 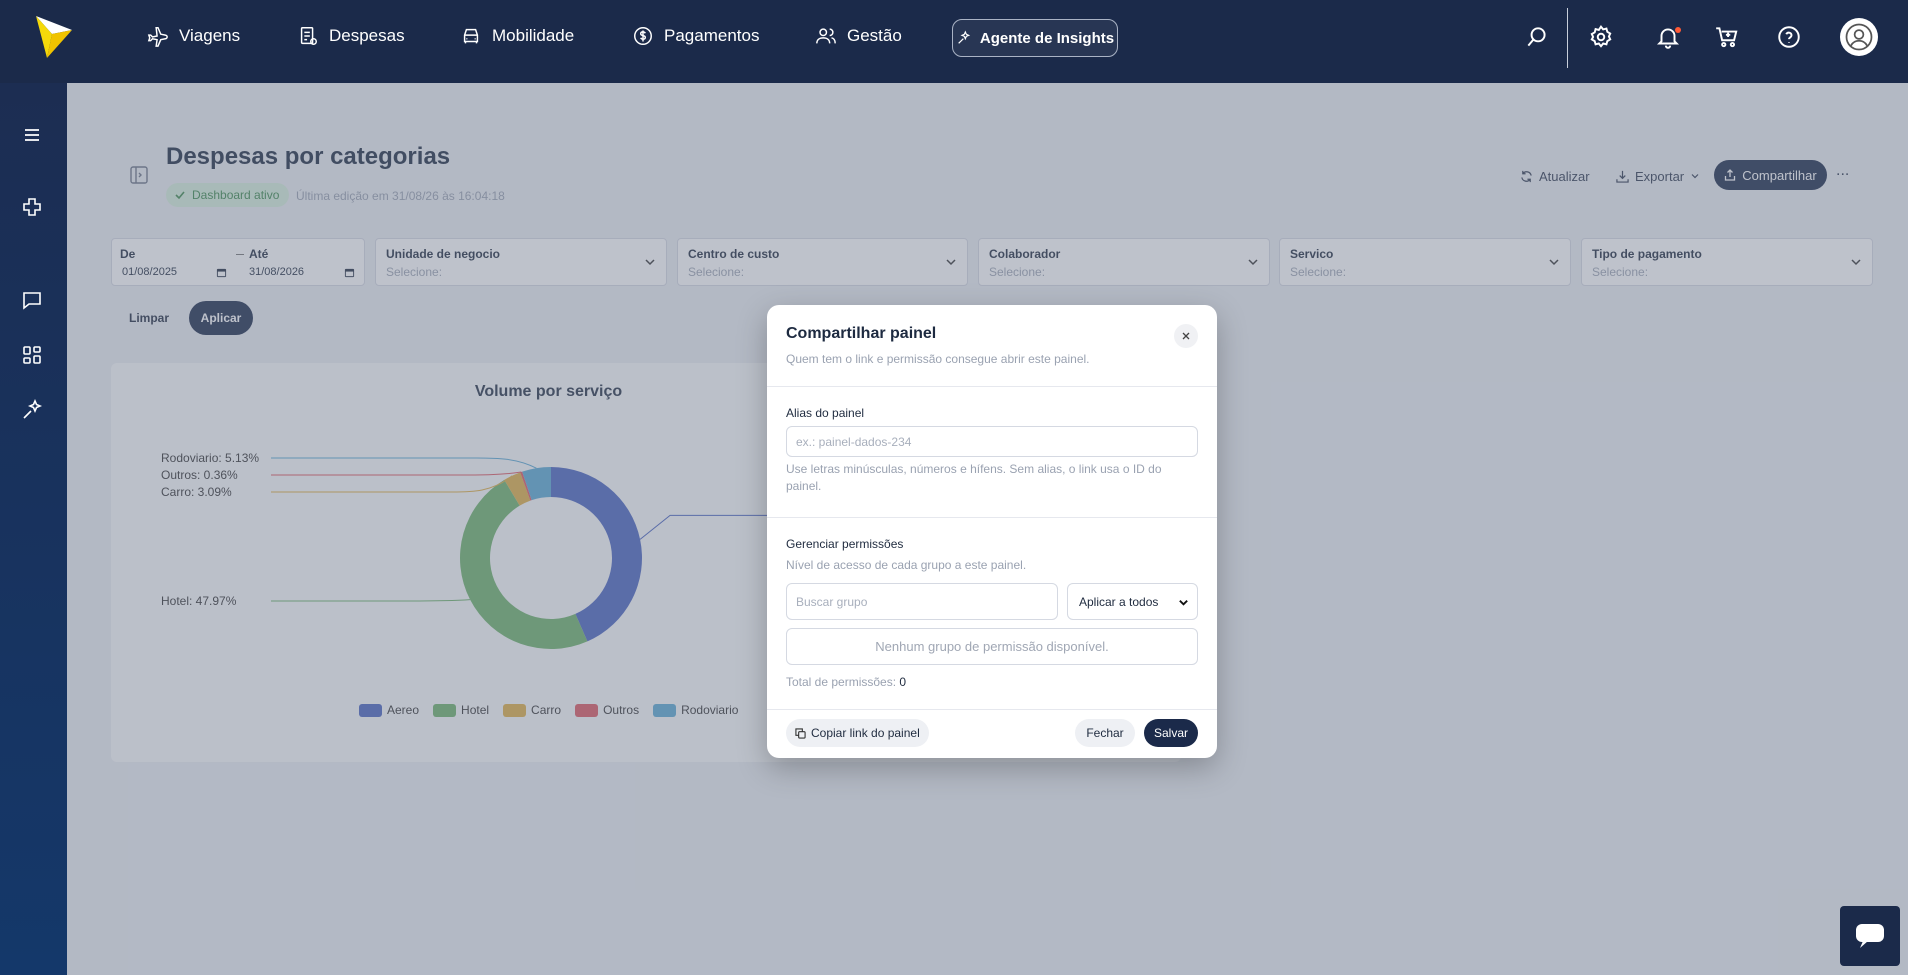 What do you see at coordinates (533, 35) in the screenshot?
I see `nav-mobilidade-label: Mobilidade` at bounding box center [533, 35].